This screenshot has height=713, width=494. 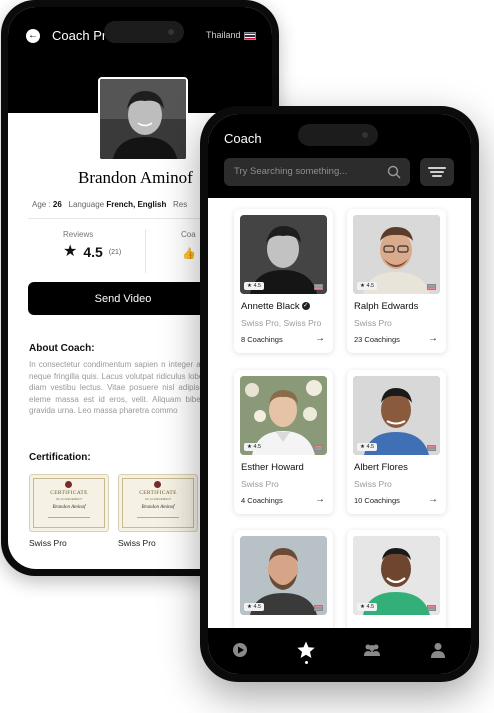 What do you see at coordinates (86, 204) in the screenshot?
I see `language-label: Language` at bounding box center [86, 204].